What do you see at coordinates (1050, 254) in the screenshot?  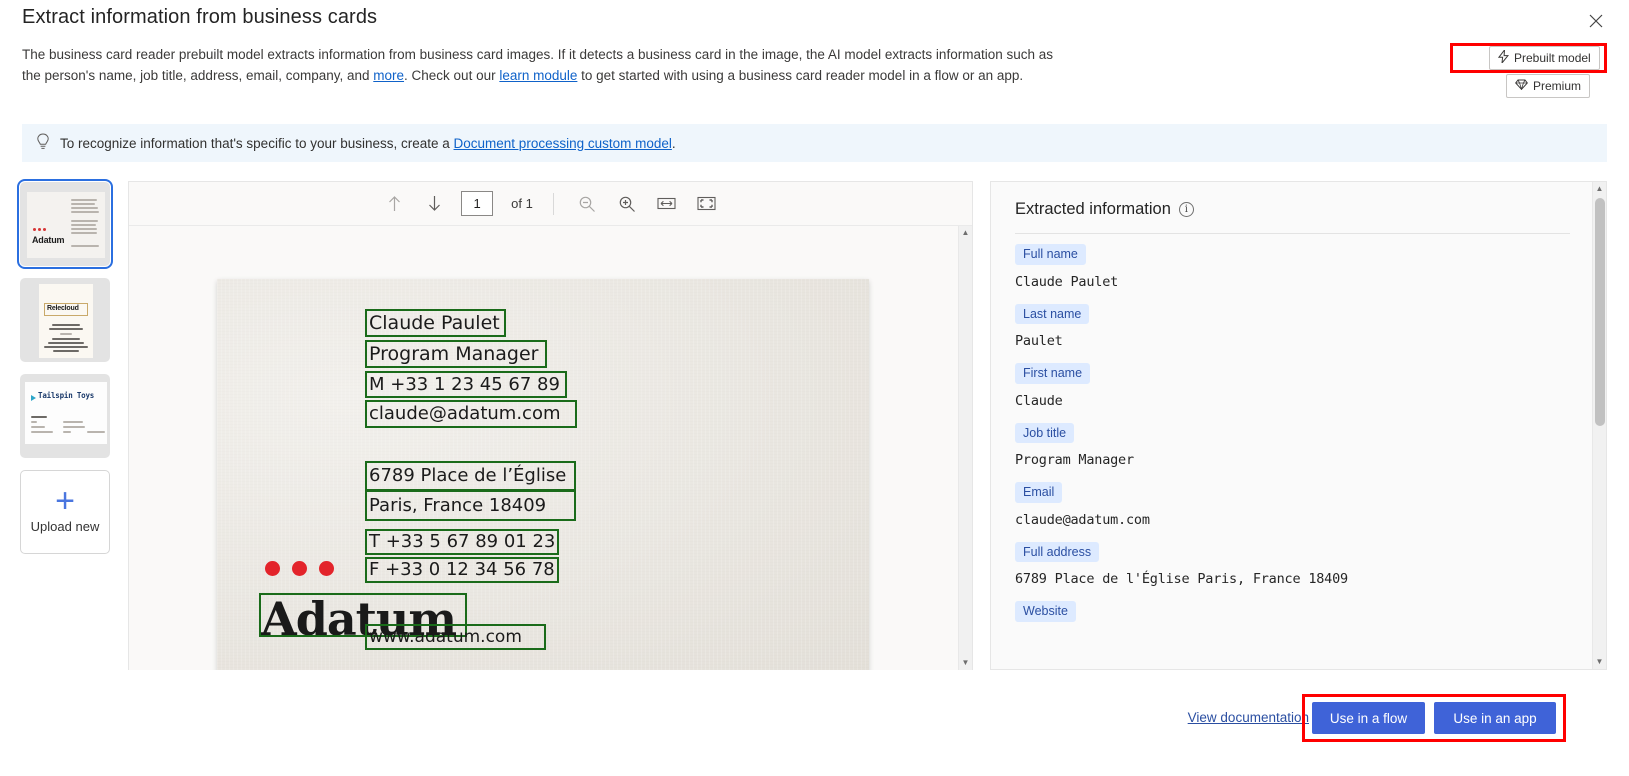 I see `extracted-field-label: Full name` at bounding box center [1050, 254].